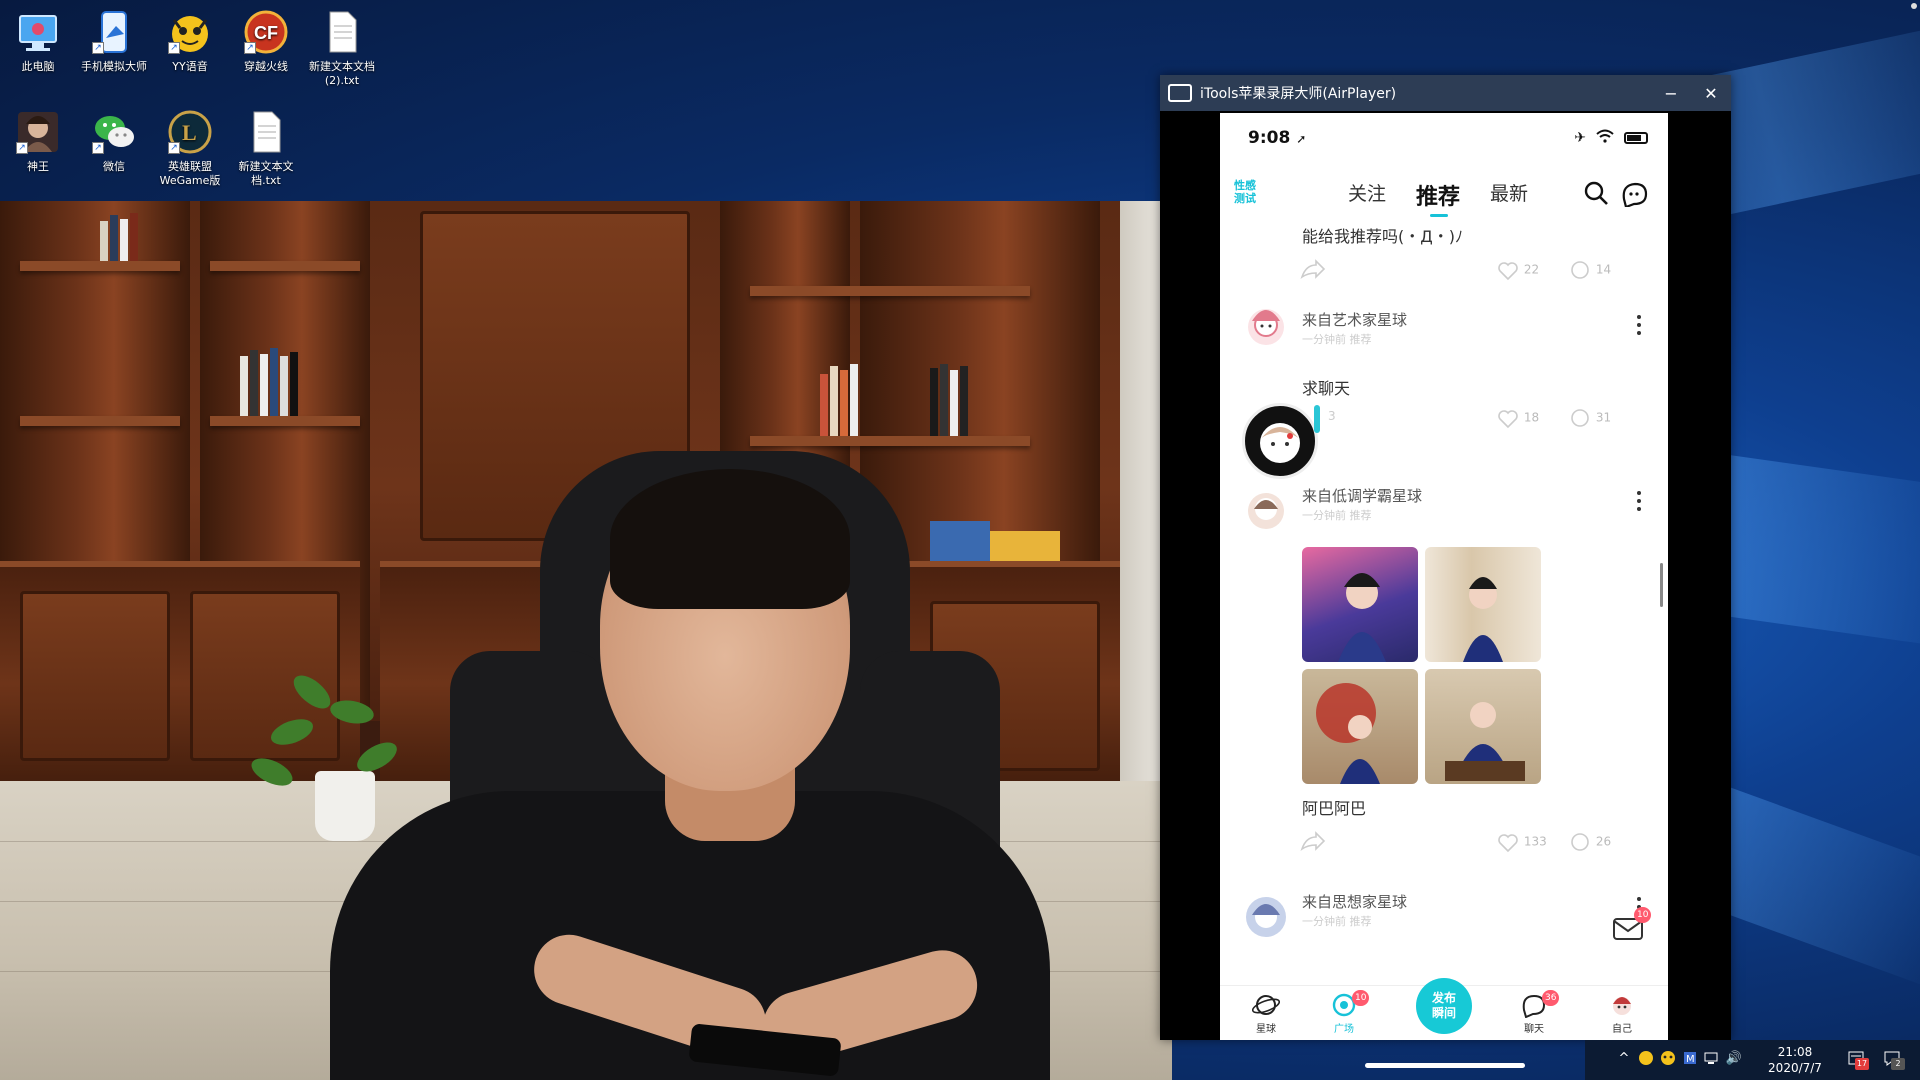 Image resolution: width=1920 pixels, height=1080 pixels. I want to click on volume-icon: 🔊, so click(1734, 1059).